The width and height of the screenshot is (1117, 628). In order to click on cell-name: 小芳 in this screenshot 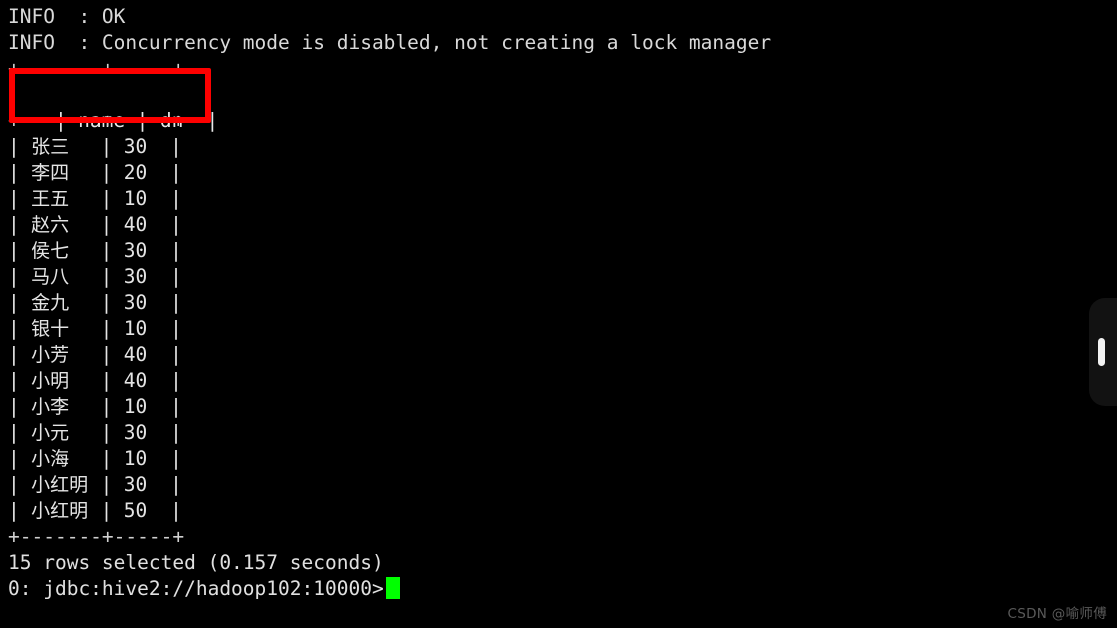, I will do `click(50, 355)`.